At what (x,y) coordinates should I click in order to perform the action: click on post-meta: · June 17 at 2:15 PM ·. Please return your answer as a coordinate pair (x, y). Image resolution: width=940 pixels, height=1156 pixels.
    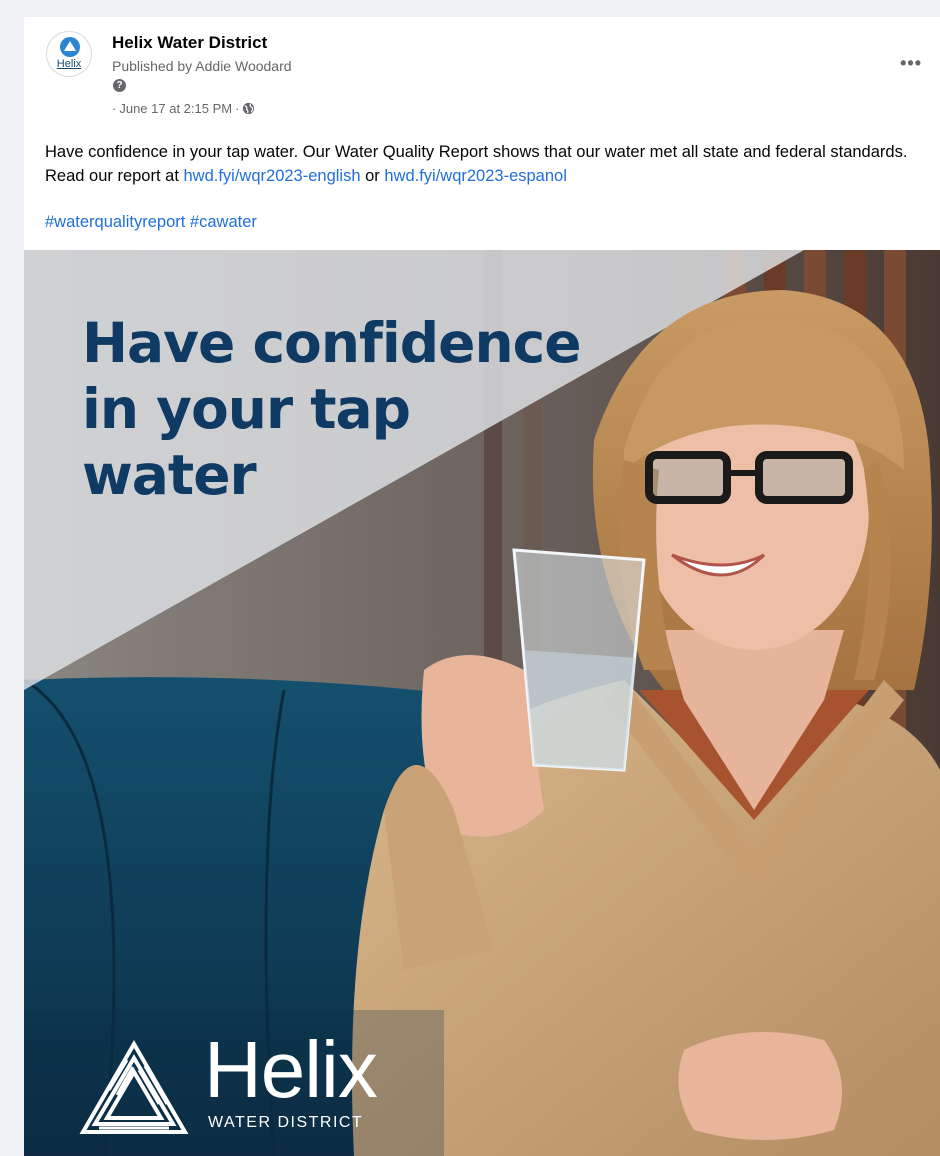
    Looking at the image, I should click on (183, 108).